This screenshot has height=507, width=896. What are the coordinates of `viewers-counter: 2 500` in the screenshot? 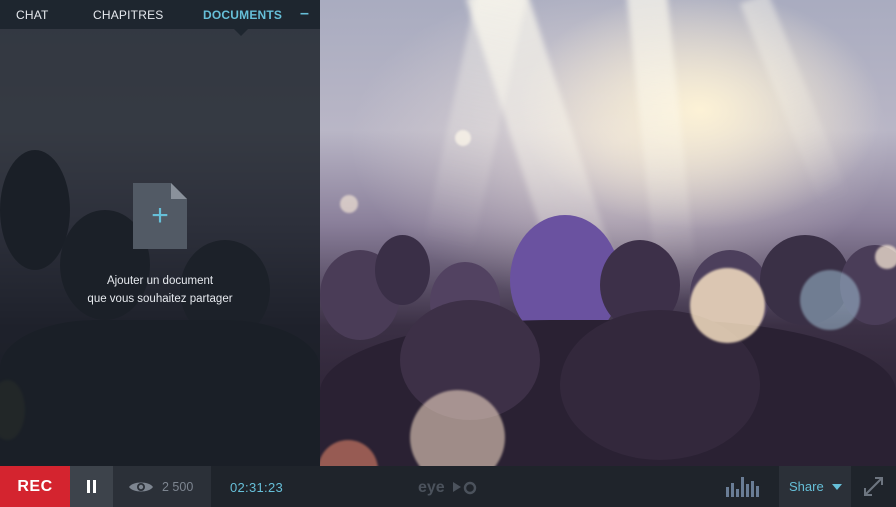 It's located at (162, 486).